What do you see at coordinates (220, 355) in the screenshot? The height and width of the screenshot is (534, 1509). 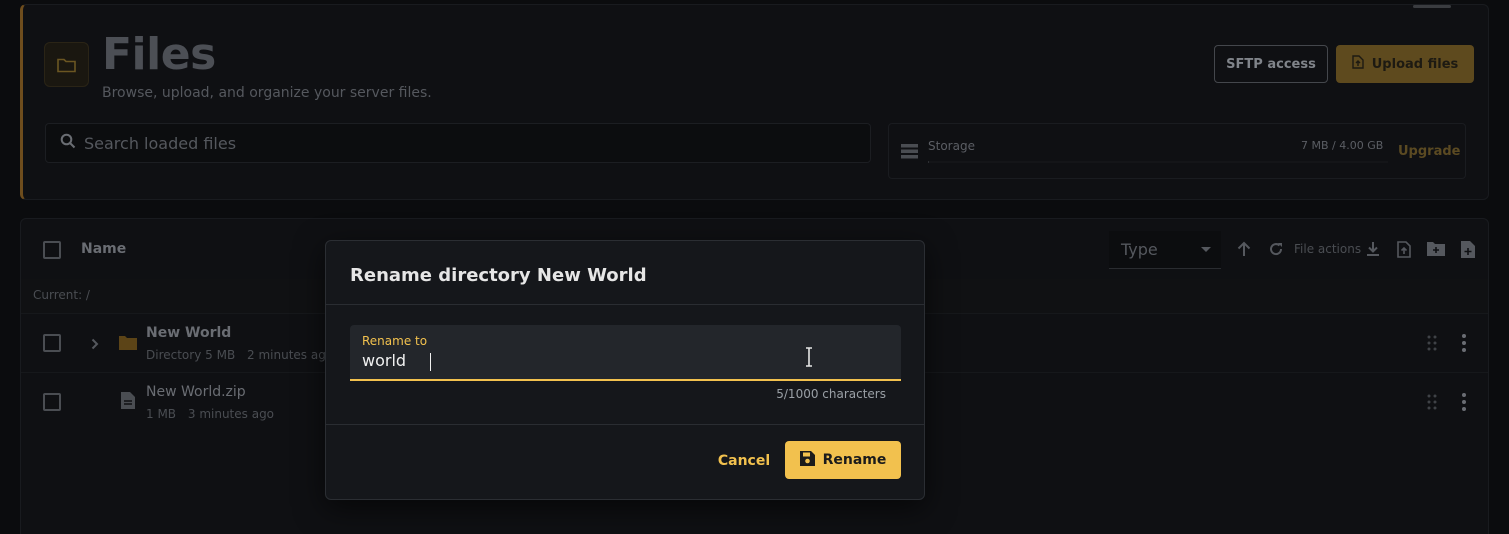 I see `file-size: 5 MB` at bounding box center [220, 355].